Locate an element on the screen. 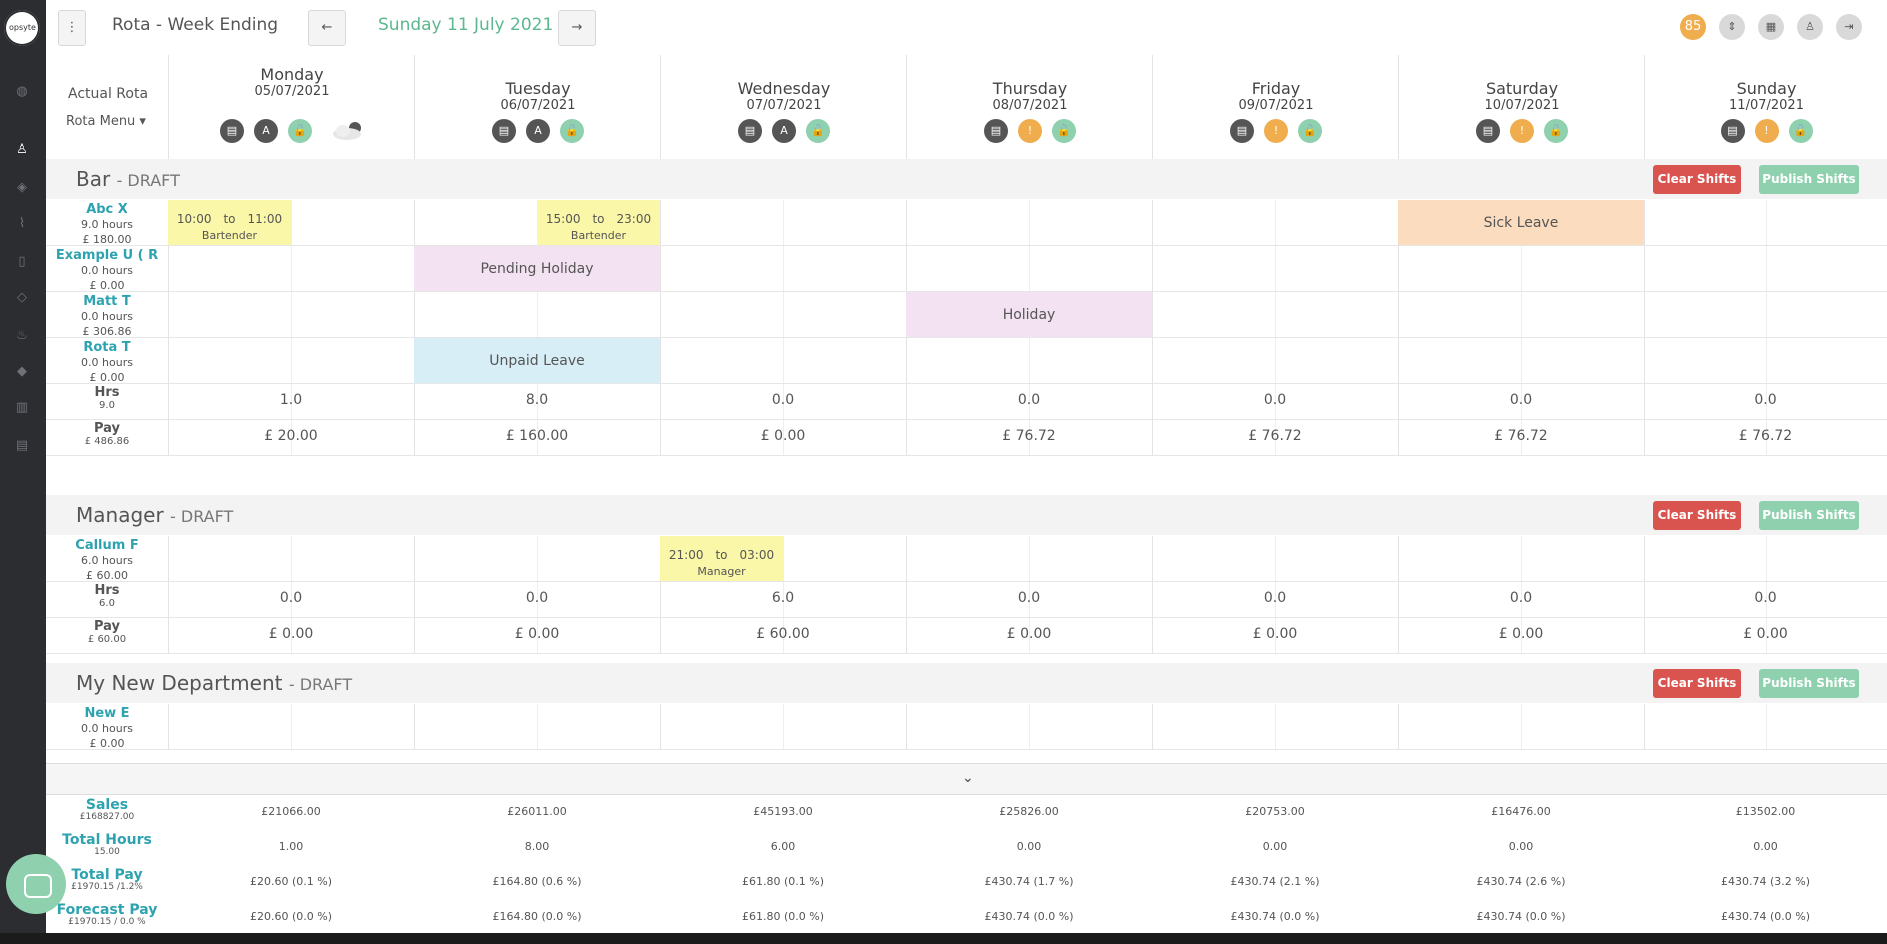 Image resolution: width=1887 pixels, height=944 pixels. shift-block: 15:00 to 23:00 Bartender is located at coordinates (598, 222).